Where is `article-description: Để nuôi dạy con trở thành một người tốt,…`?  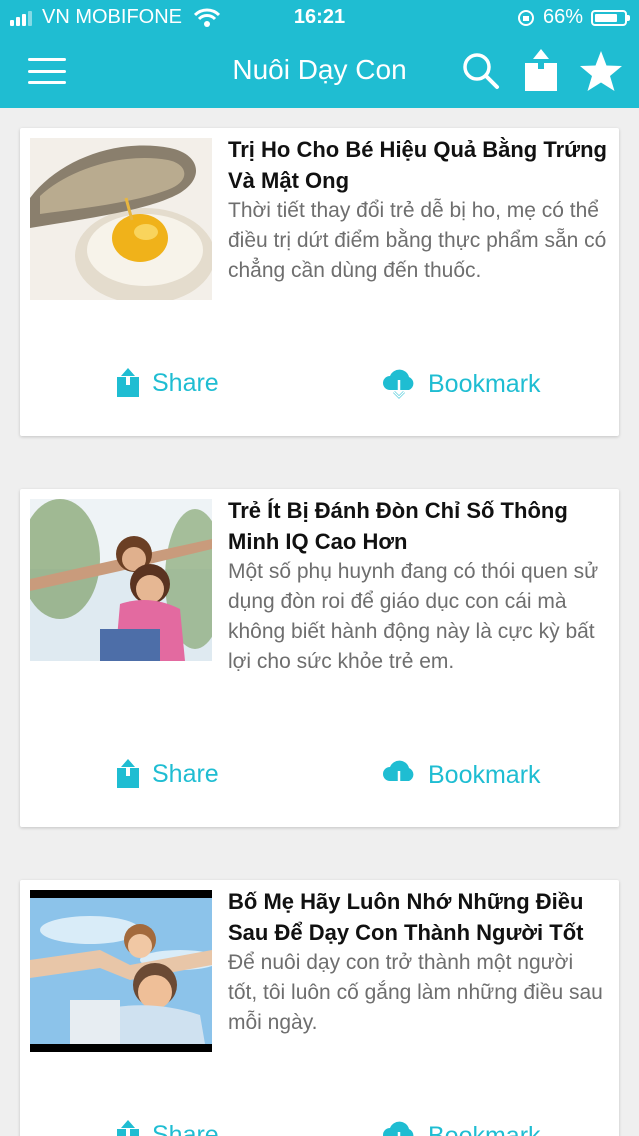
article-description: Để nuôi dạy con trở thành một người tốt,… is located at coordinates (415, 992).